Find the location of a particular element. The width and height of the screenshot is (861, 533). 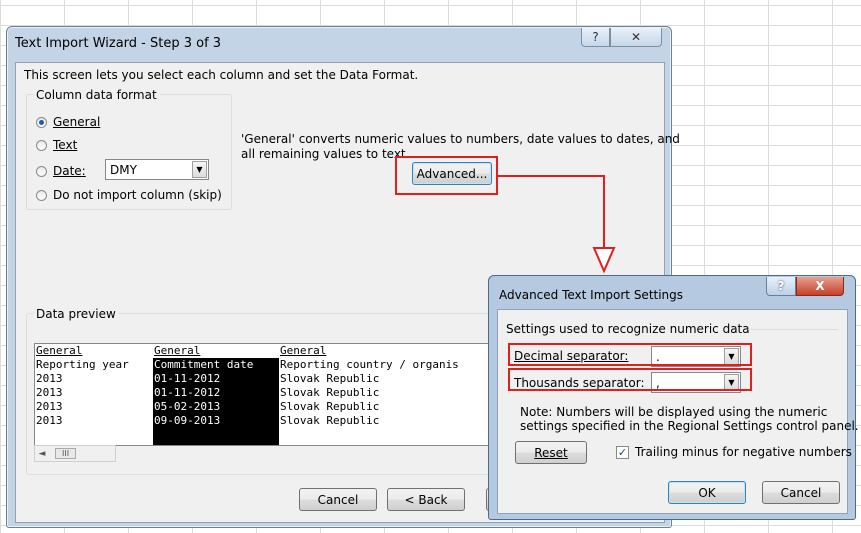

back-button: < Back is located at coordinates (426, 499).